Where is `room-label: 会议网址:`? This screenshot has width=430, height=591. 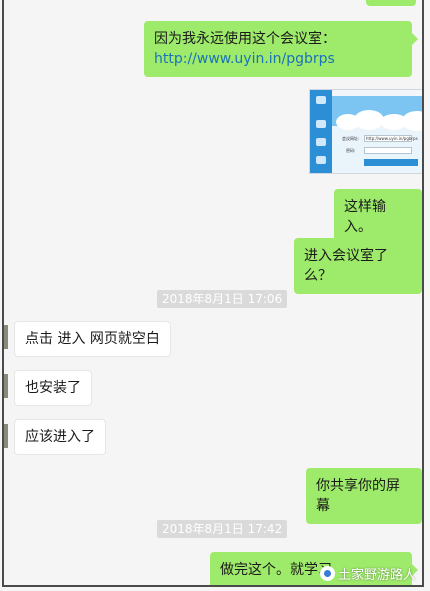 room-label: 会议网址: is located at coordinates (351, 138).